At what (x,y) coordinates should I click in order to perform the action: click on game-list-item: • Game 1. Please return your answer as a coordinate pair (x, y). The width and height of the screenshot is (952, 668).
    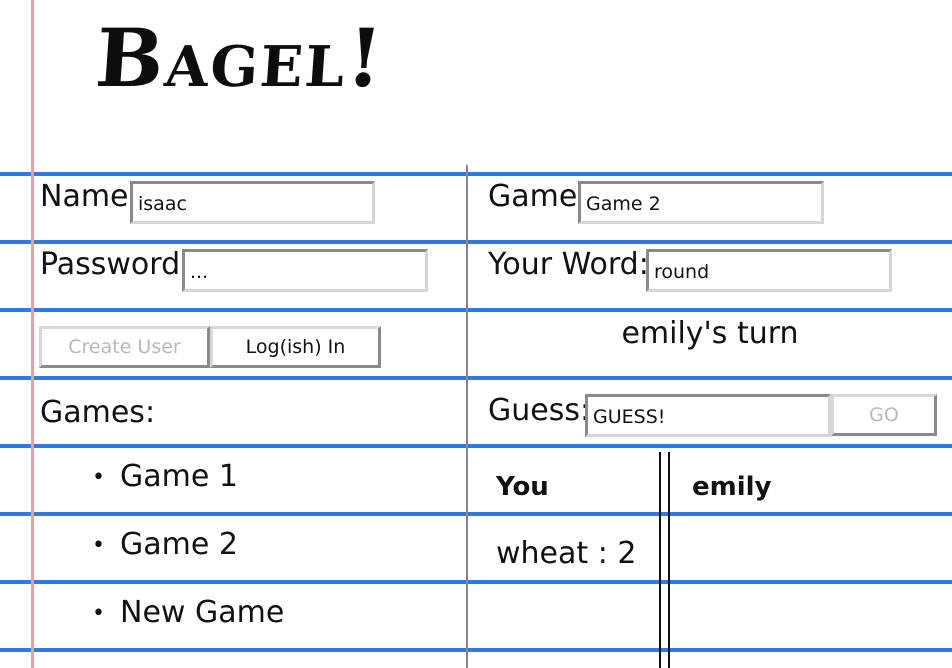
    Looking at the image, I should click on (165, 477).